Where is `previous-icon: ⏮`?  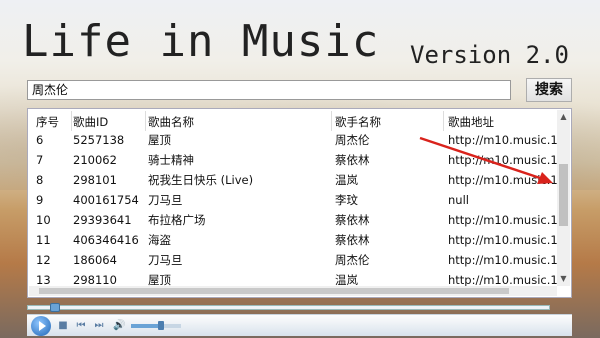 previous-icon: ⏮ is located at coordinates (81, 326).